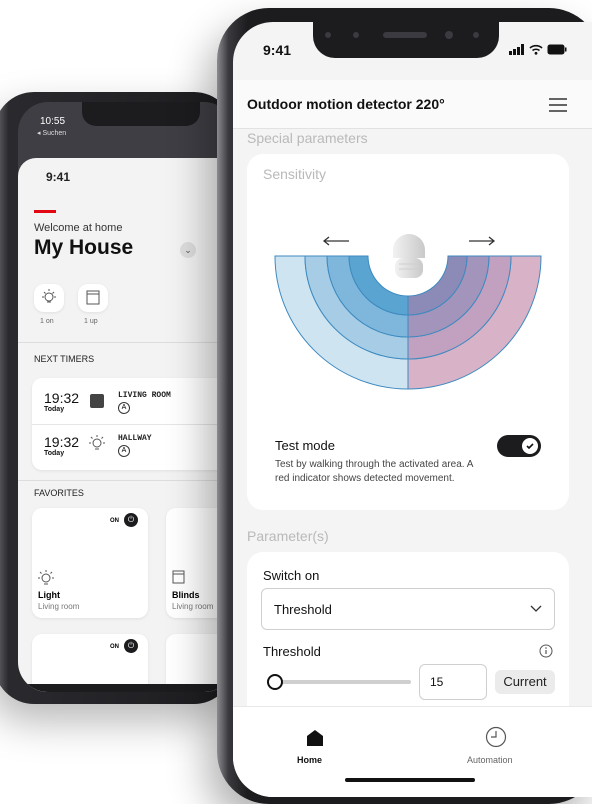  I want to click on test-mode-label: Test mode, so click(305, 445).